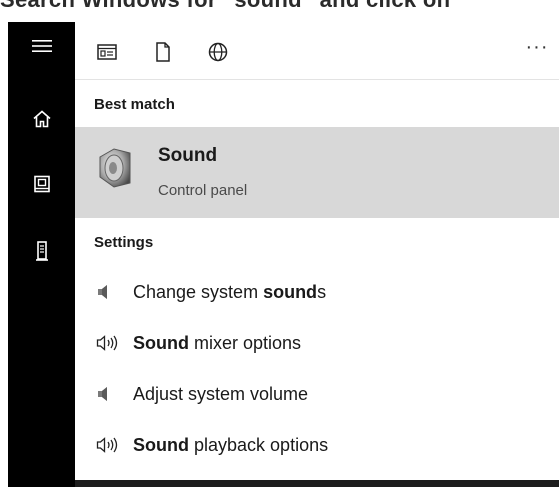 Image resolution: width=559 pixels, height=487 pixels. I want to click on settings-item: Adjust system volume, so click(317, 395).